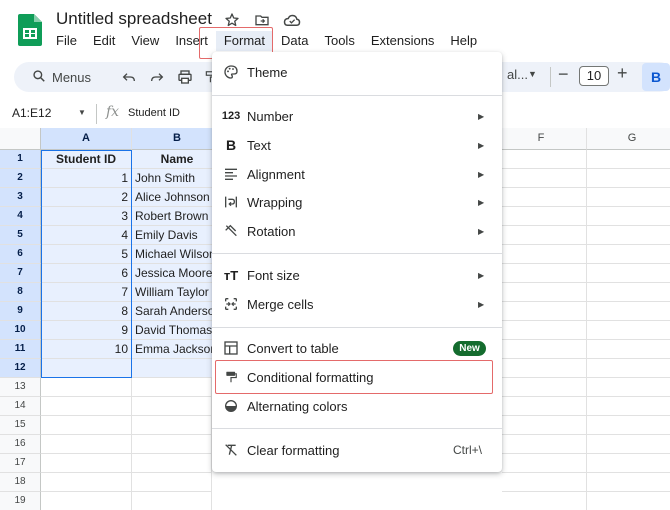 The height and width of the screenshot is (510, 670). I want to click on menu-item-number: 123 Number ▶, so click(357, 116).